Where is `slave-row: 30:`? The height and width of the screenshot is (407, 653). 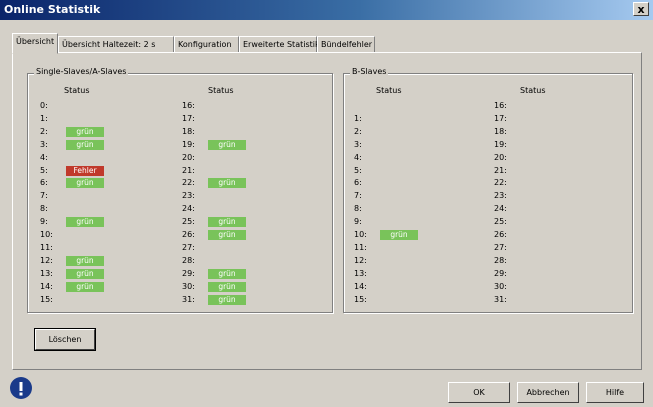 slave-row: 30: is located at coordinates (559, 287).